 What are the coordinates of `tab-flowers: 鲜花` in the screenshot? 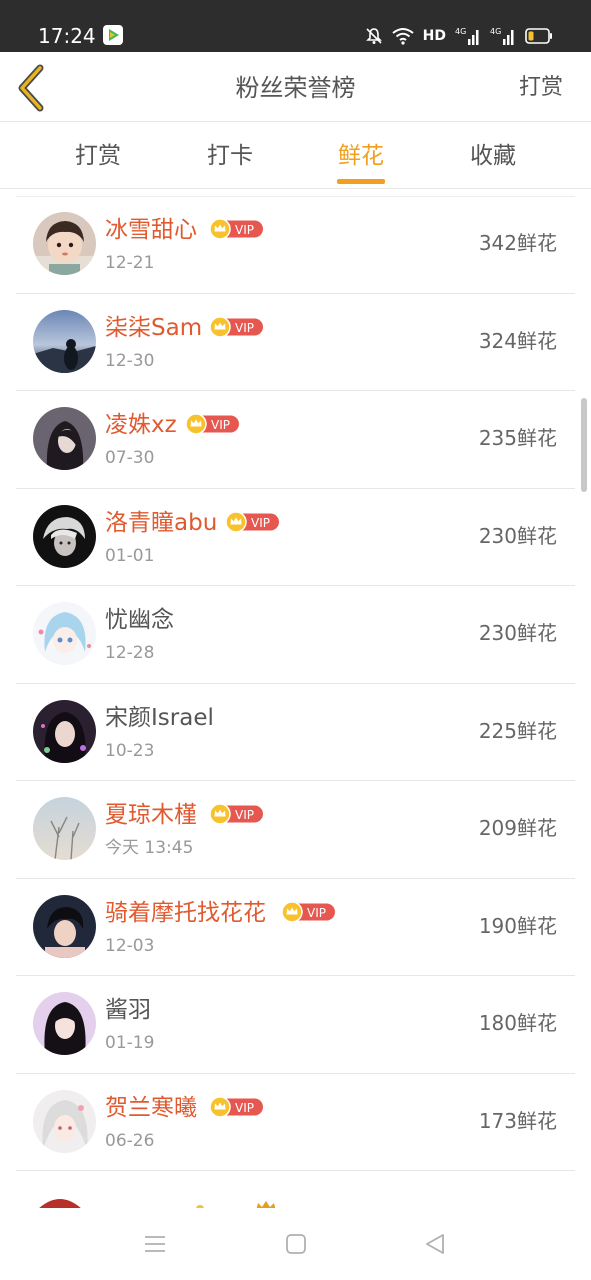 It's located at (361, 156).